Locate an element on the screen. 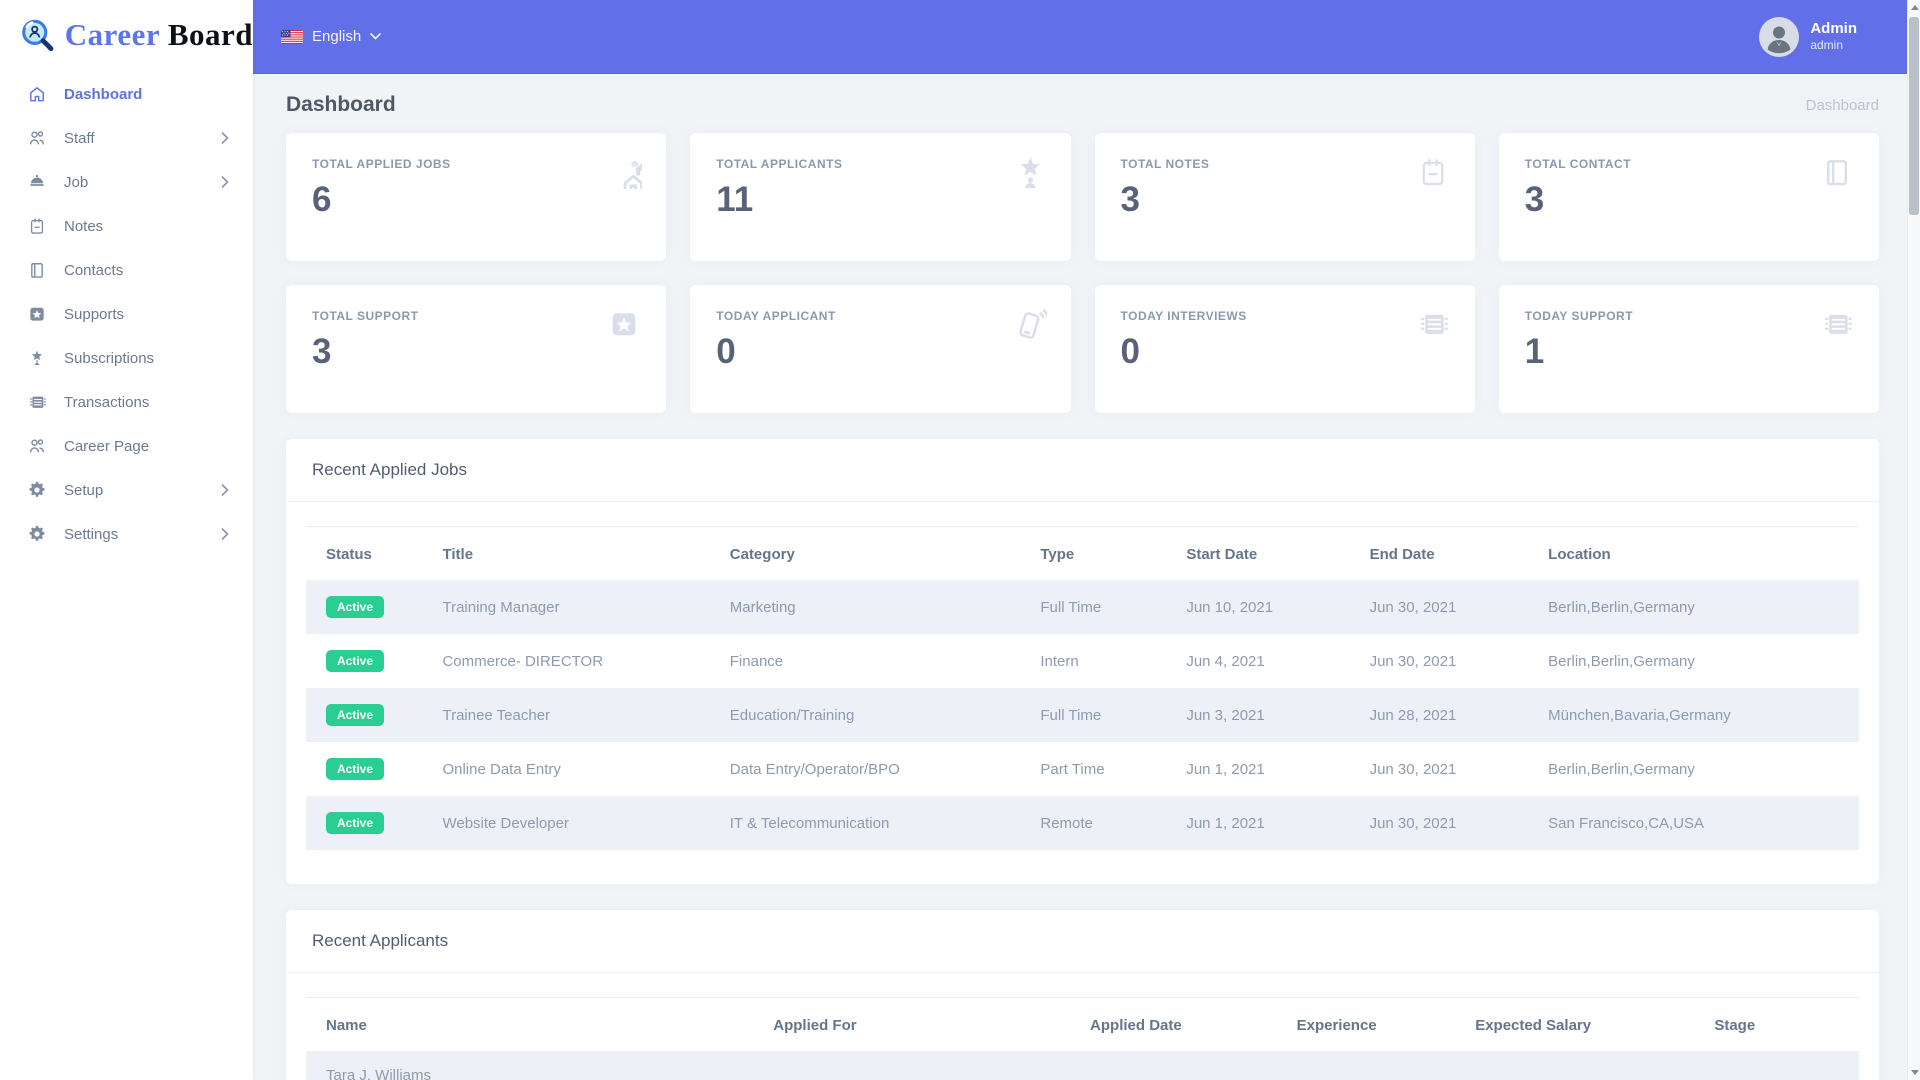  stat-label: TODAY APPLICANT is located at coordinates (776, 316).